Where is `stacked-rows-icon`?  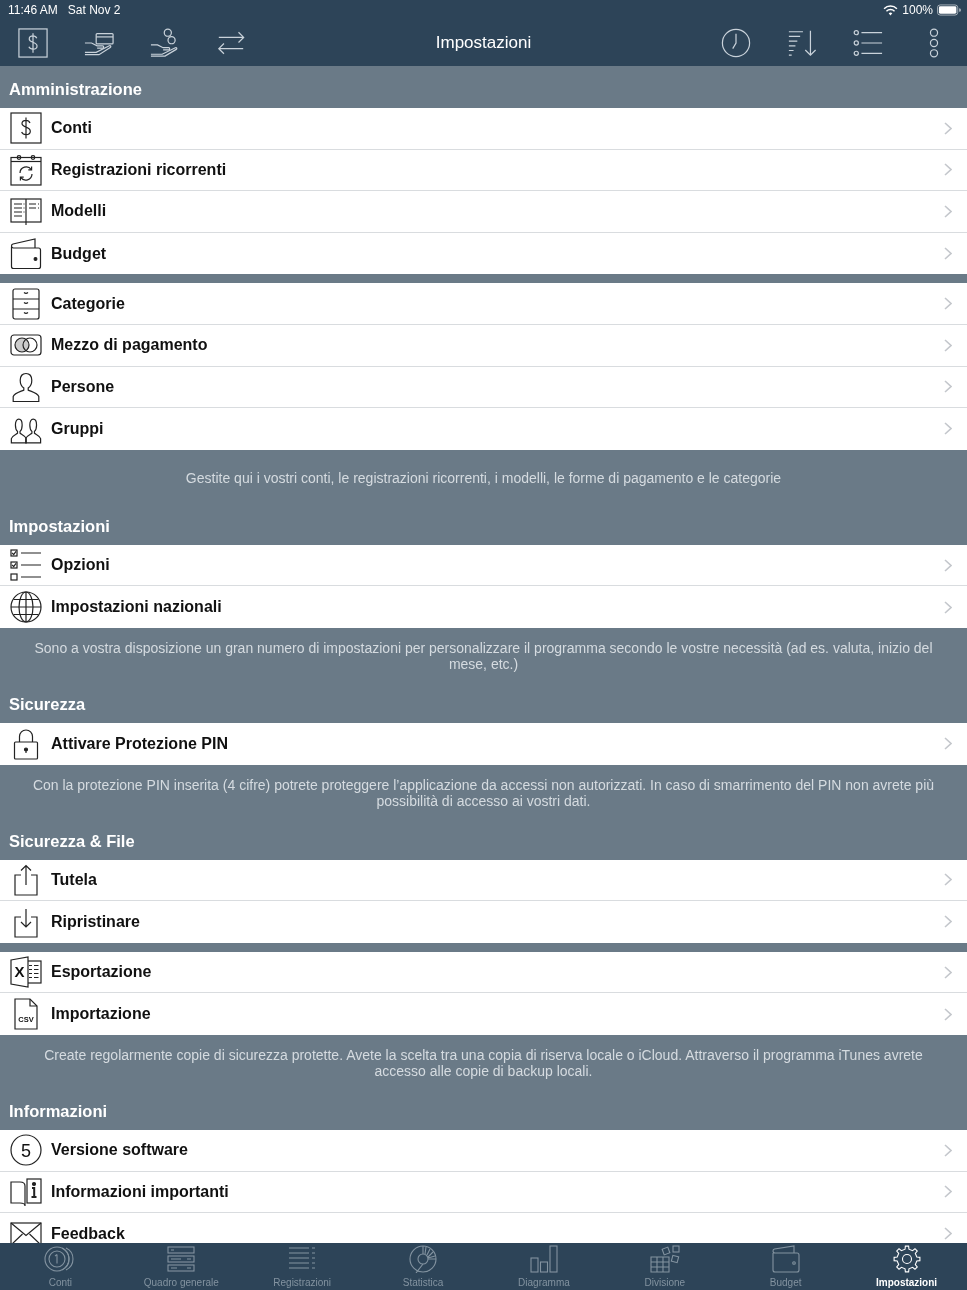
stacked-rows-icon is located at coordinates (181, 1259).